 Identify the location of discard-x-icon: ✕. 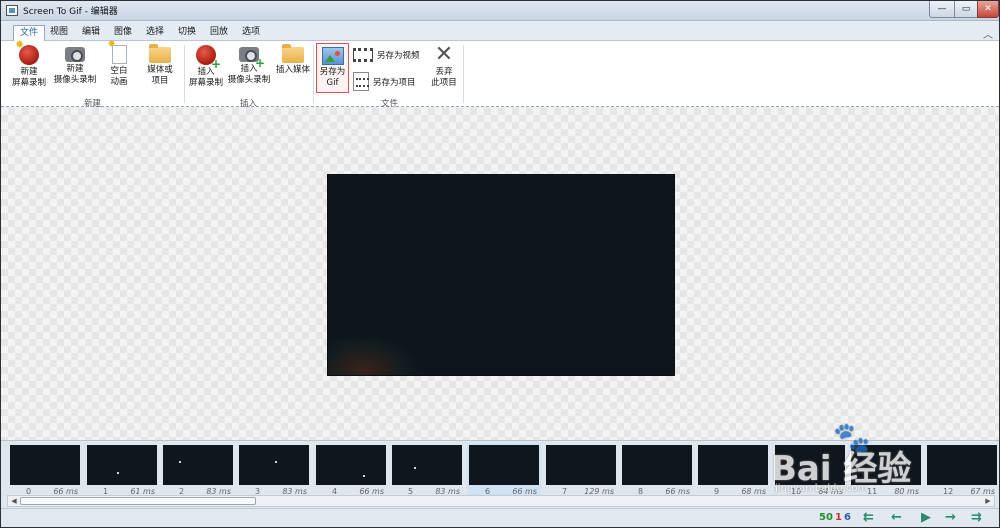
(444, 54).